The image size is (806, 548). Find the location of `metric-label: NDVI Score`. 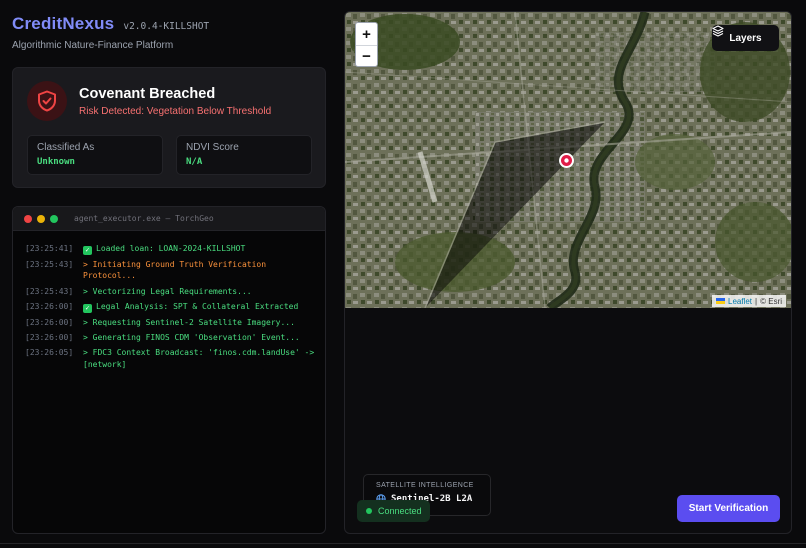

metric-label: NDVI Score is located at coordinates (212, 147).